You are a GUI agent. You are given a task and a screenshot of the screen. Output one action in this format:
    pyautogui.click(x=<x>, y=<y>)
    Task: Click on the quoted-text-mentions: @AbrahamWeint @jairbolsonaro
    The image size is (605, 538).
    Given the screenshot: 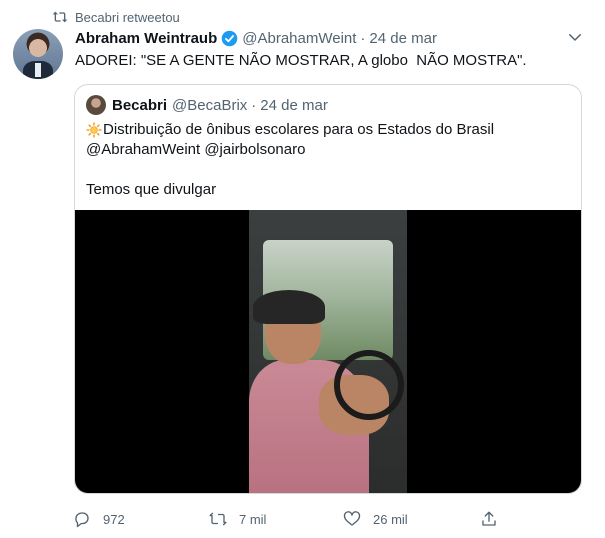 What is the action you would take?
    pyautogui.click(x=290, y=150)
    